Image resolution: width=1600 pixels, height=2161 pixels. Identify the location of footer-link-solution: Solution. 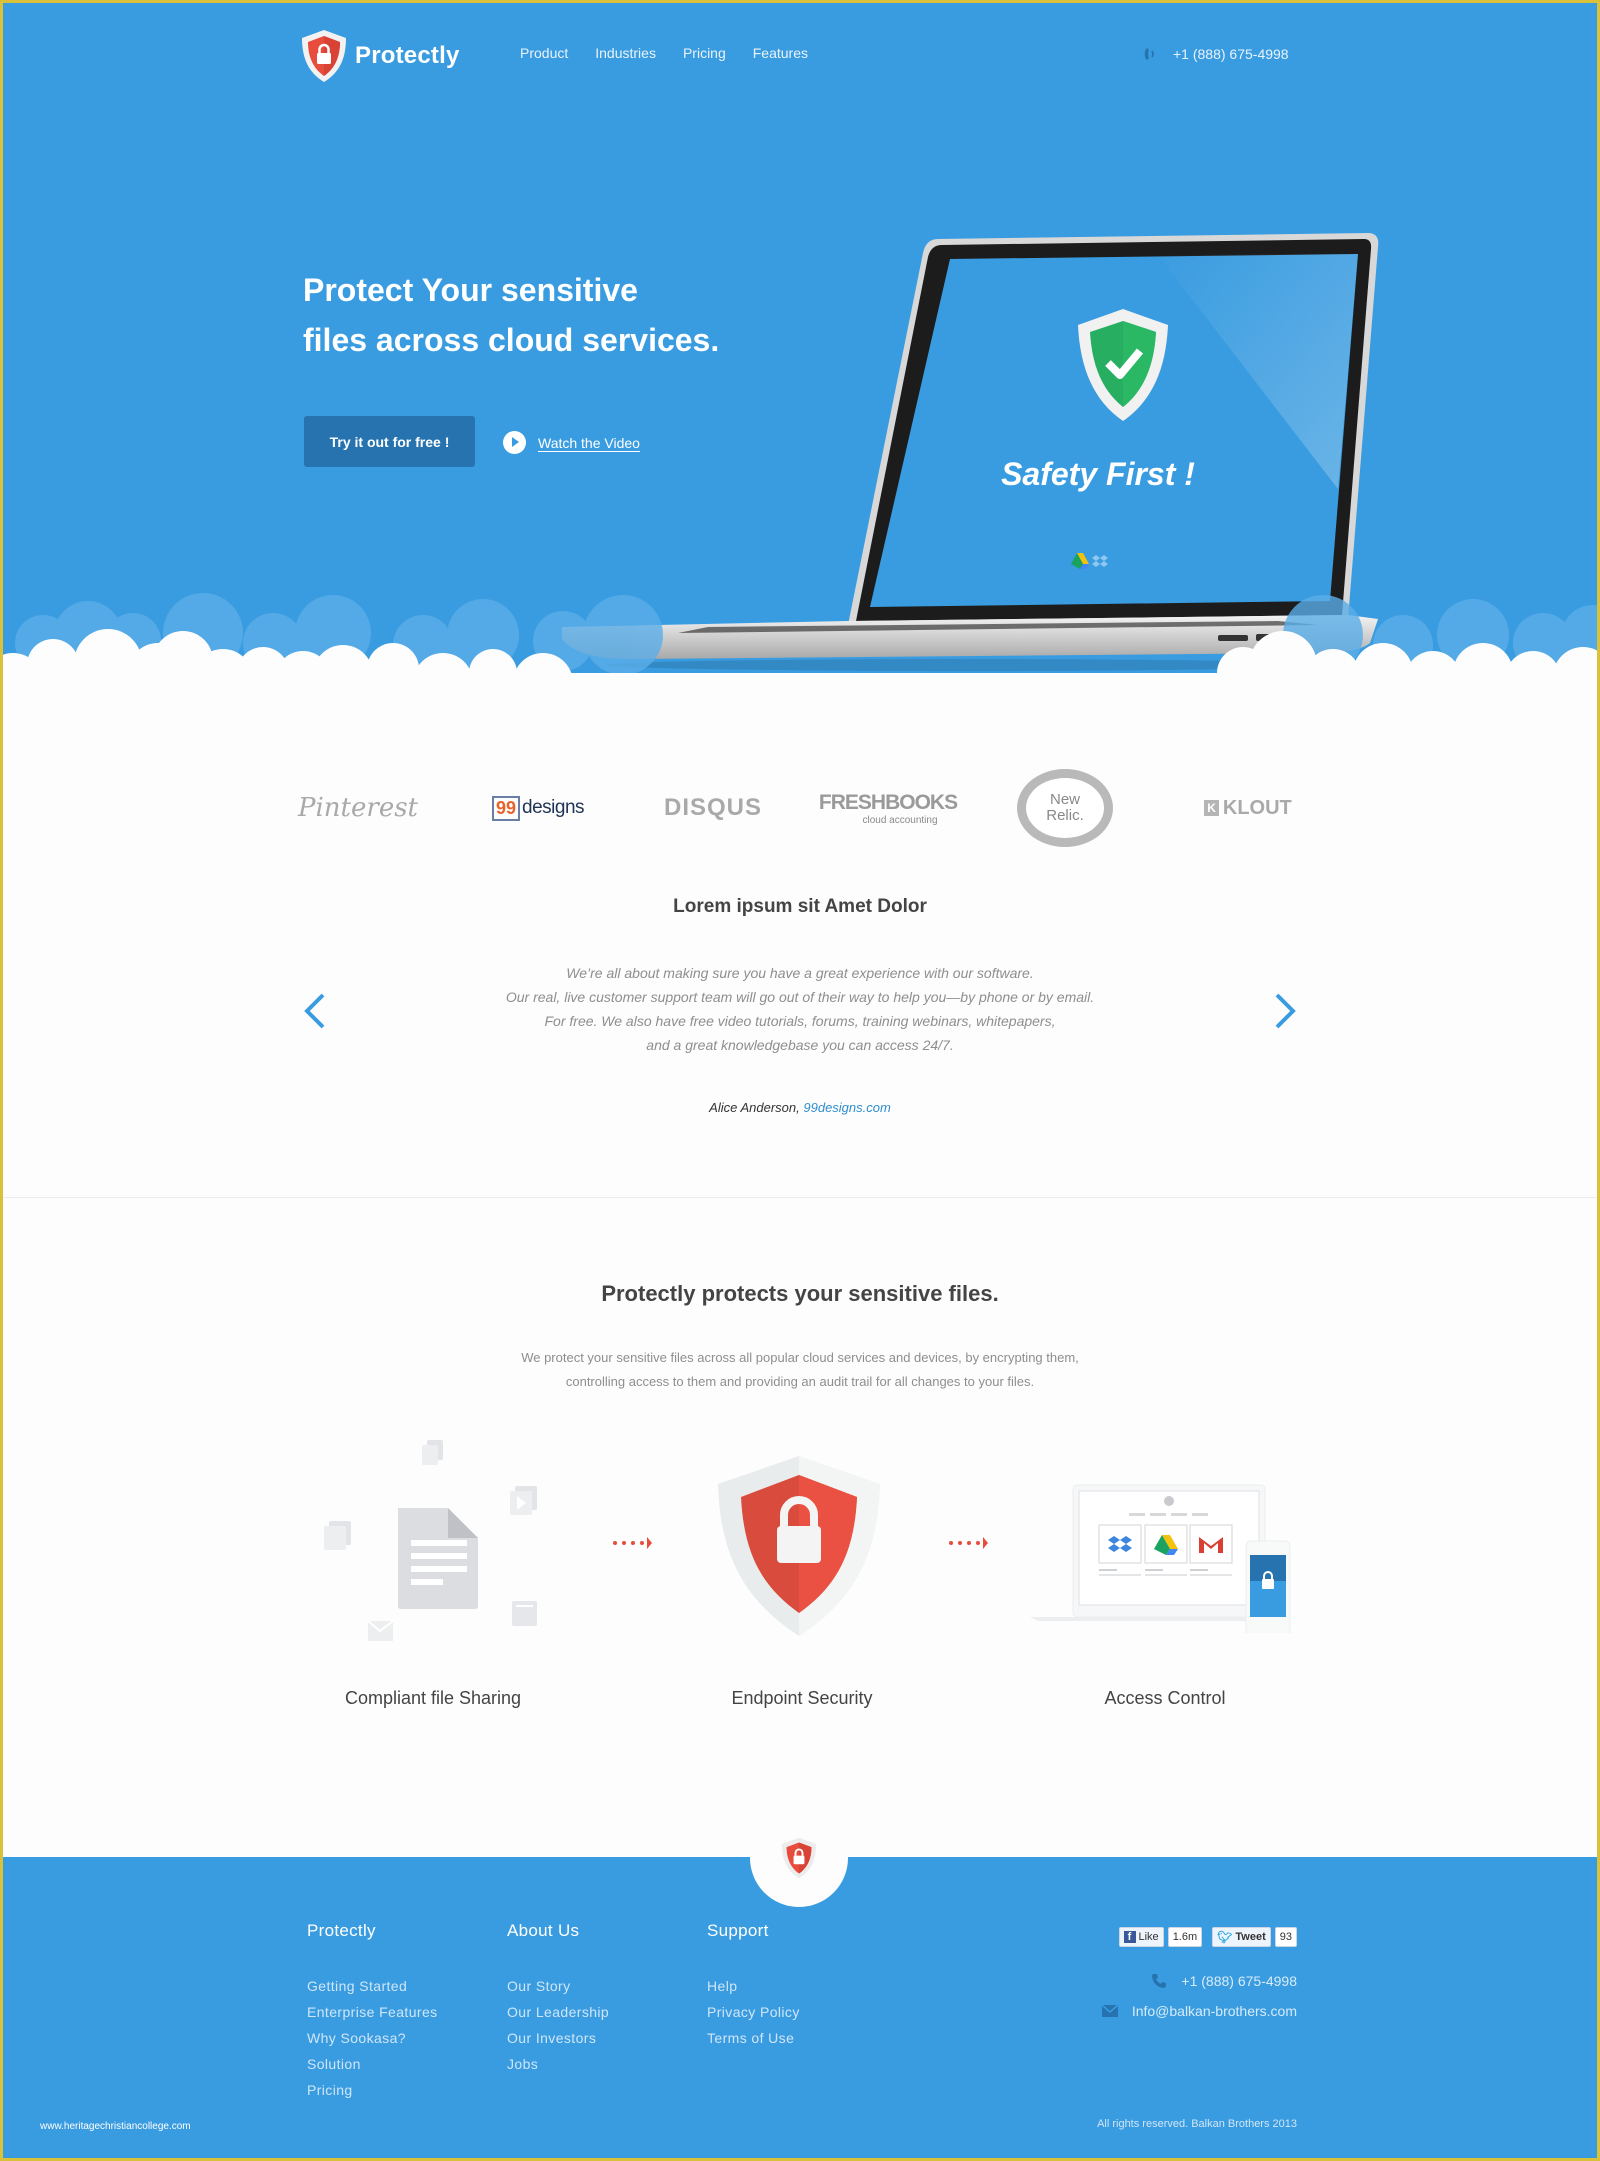
(372, 2064).